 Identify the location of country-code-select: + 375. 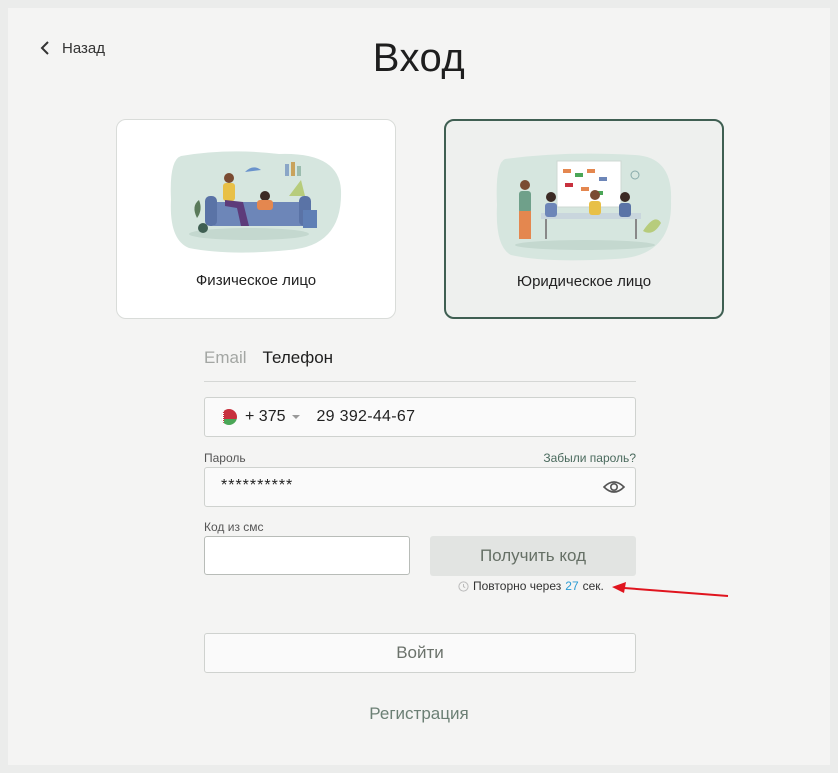
(261, 417).